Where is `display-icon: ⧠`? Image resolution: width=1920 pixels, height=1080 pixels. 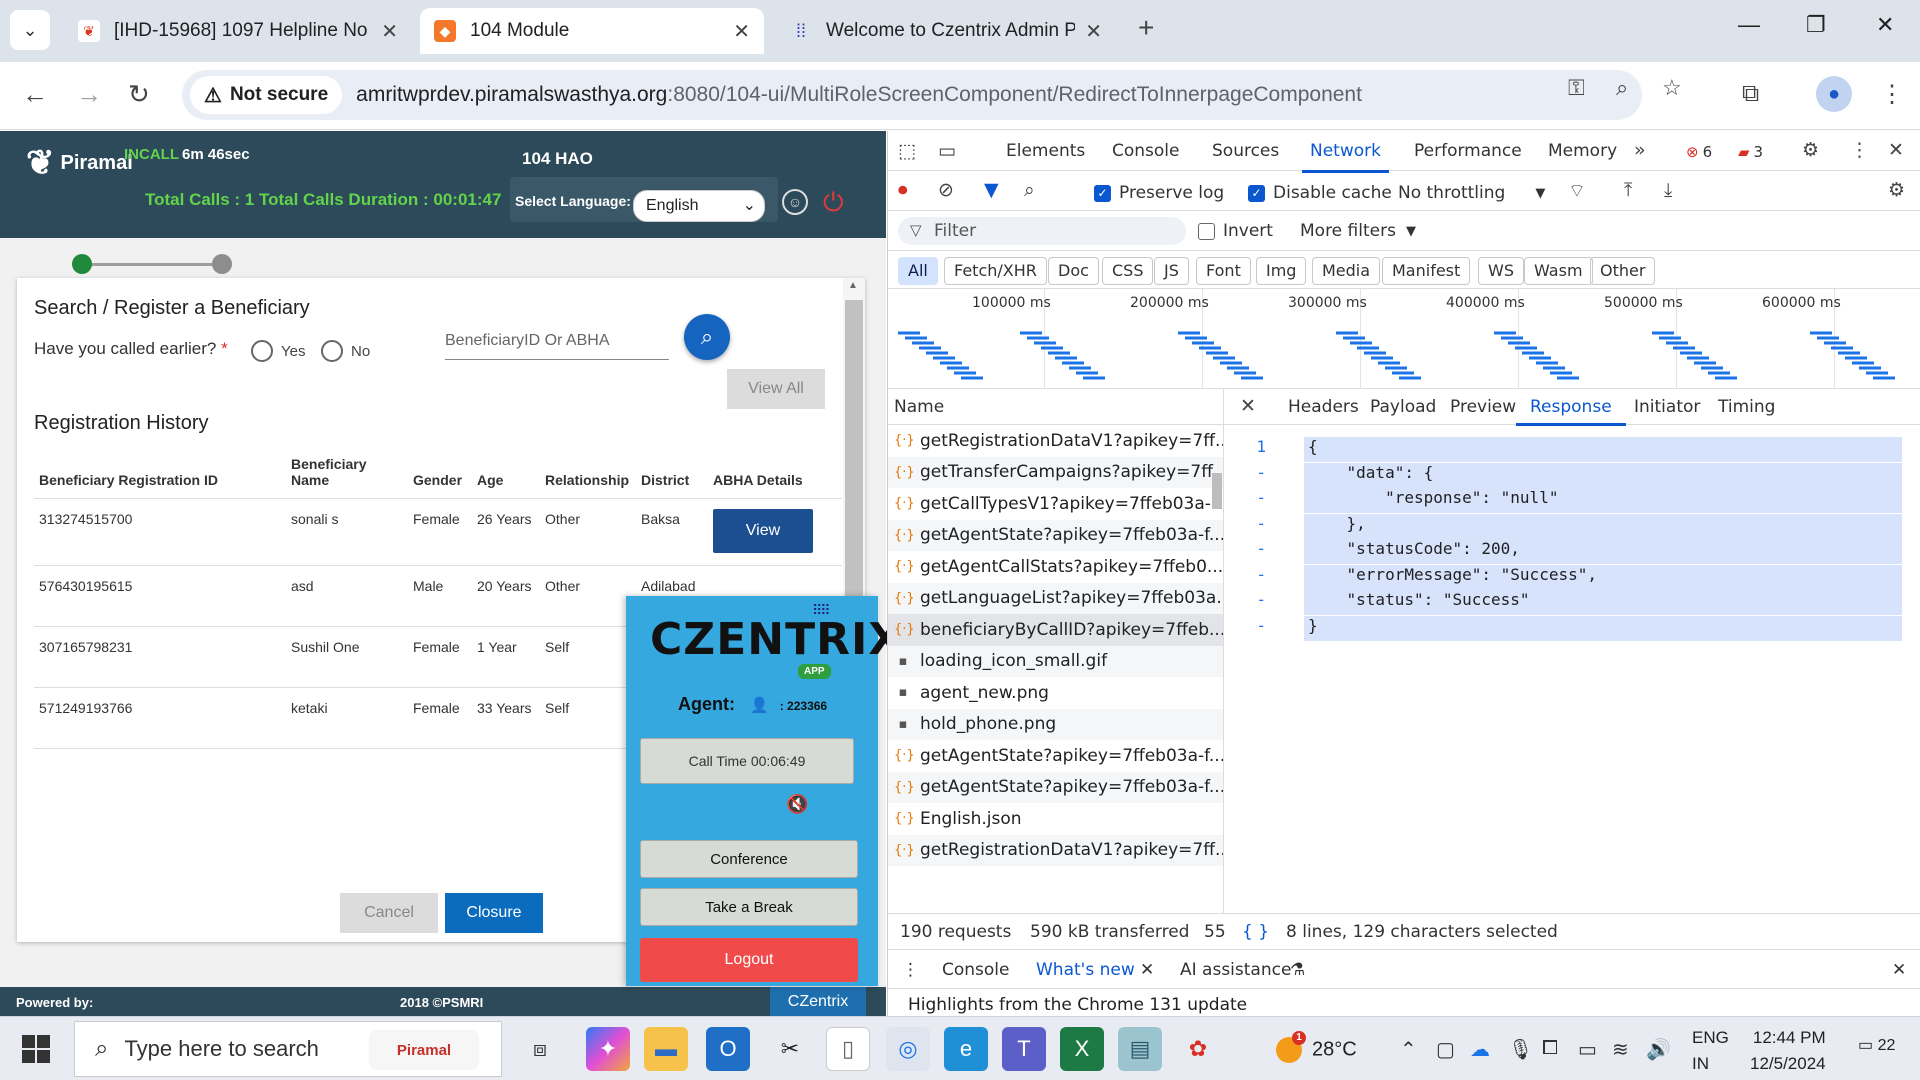
display-icon: ⧠ is located at coordinates (1550, 1048).